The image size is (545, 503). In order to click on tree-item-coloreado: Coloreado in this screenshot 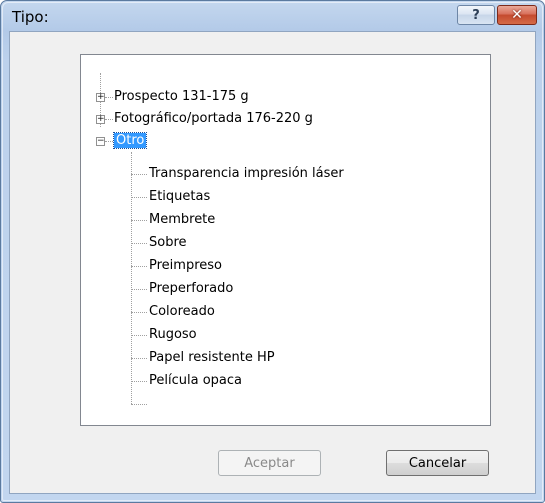, I will do `click(182, 312)`.